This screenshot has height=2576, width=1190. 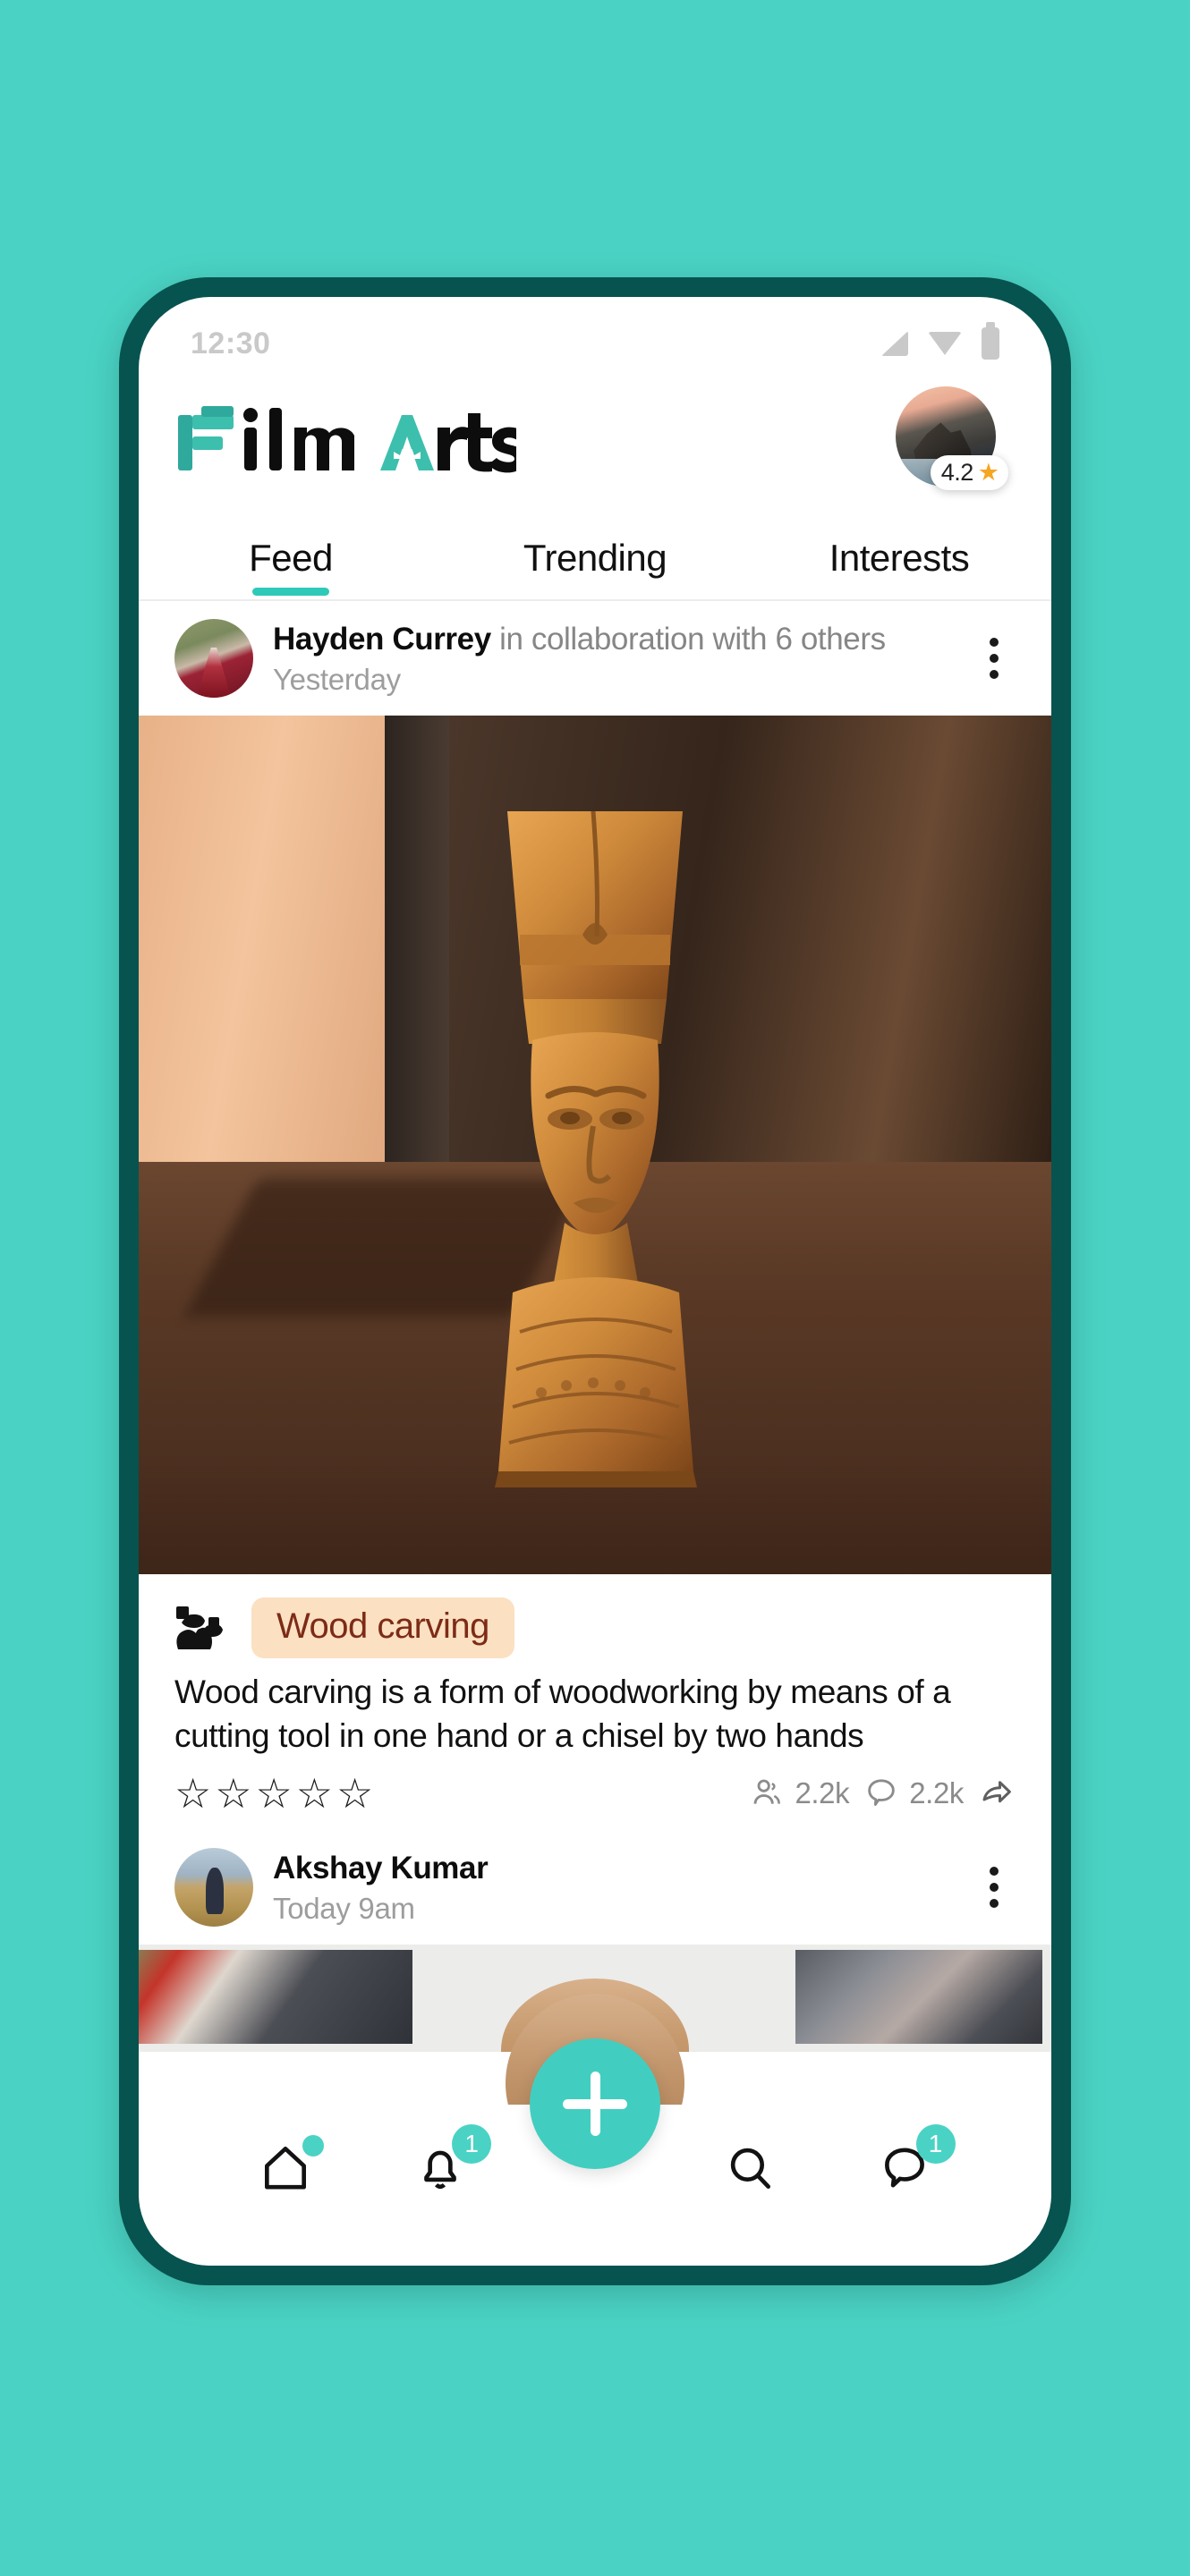 What do you see at coordinates (614, 1868) in the screenshot?
I see `post-author-line: Akshay Kumar` at bounding box center [614, 1868].